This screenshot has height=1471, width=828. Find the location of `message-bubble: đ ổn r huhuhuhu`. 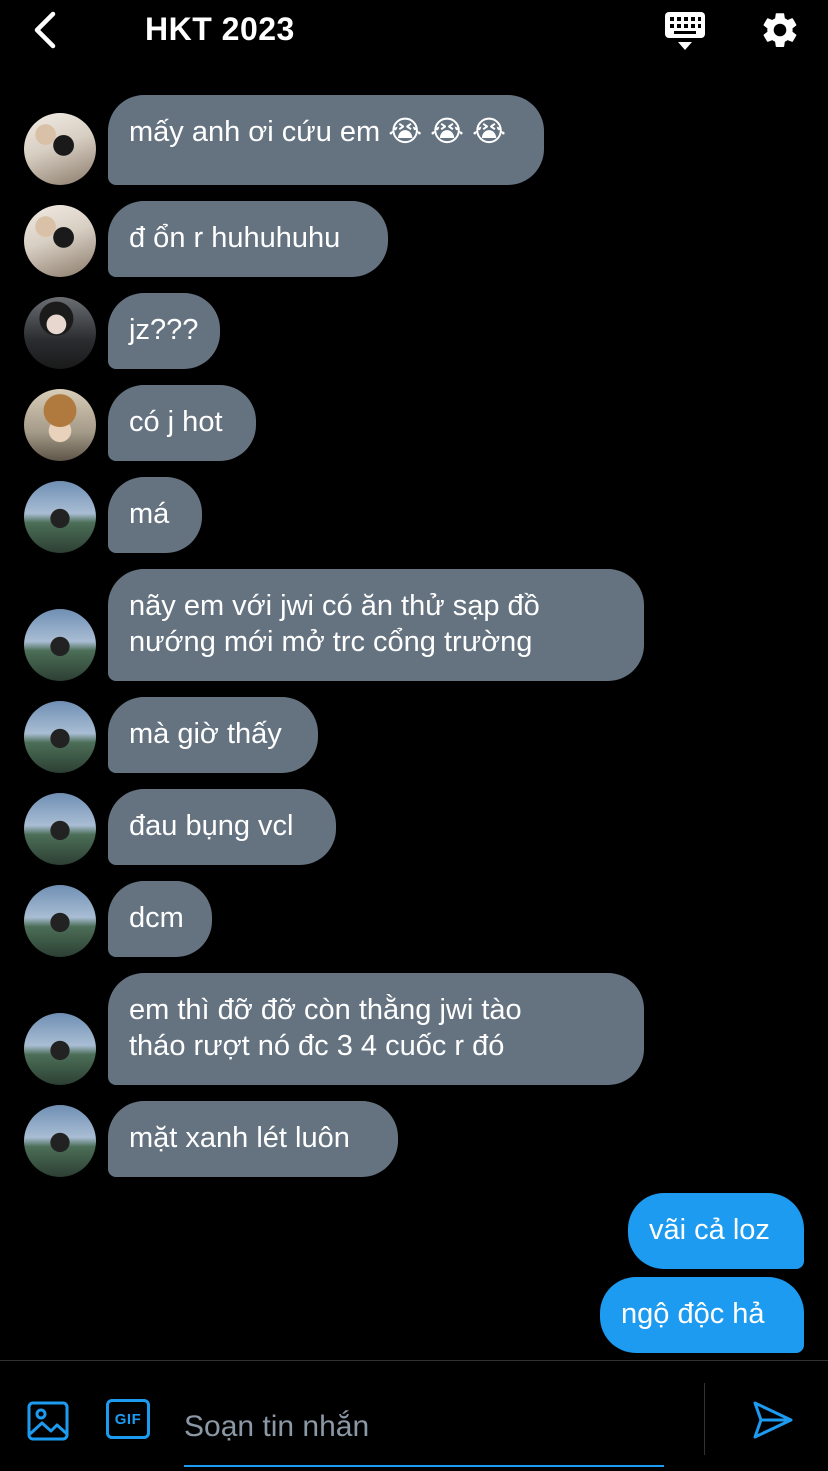

message-bubble: đ ổn r huhuhuhu is located at coordinates (248, 239).